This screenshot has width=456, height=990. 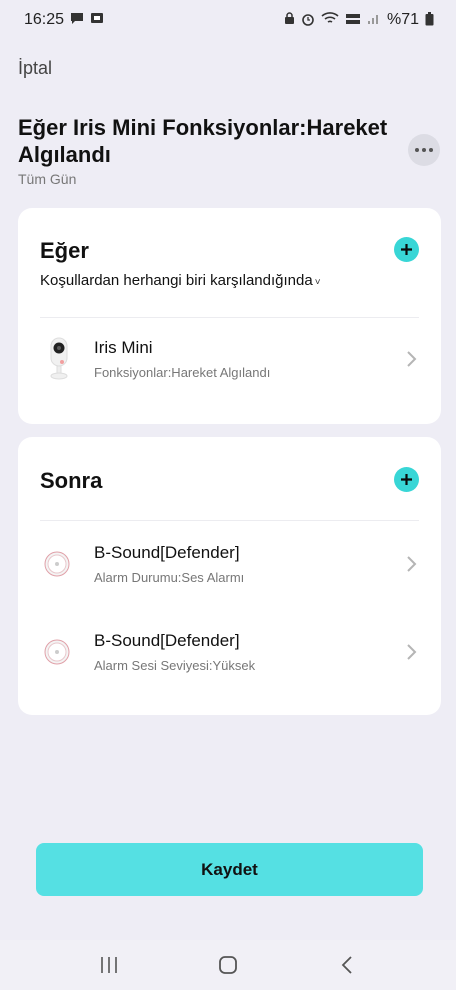 I want to click on save-button: Kaydet, so click(x=229, y=869).